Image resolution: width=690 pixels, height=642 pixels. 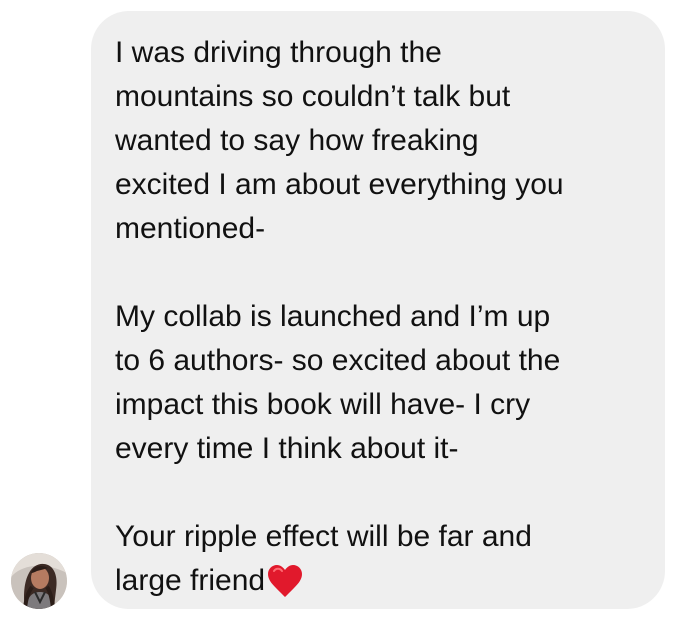 I want to click on profile-photo-icon, so click(x=39, y=581).